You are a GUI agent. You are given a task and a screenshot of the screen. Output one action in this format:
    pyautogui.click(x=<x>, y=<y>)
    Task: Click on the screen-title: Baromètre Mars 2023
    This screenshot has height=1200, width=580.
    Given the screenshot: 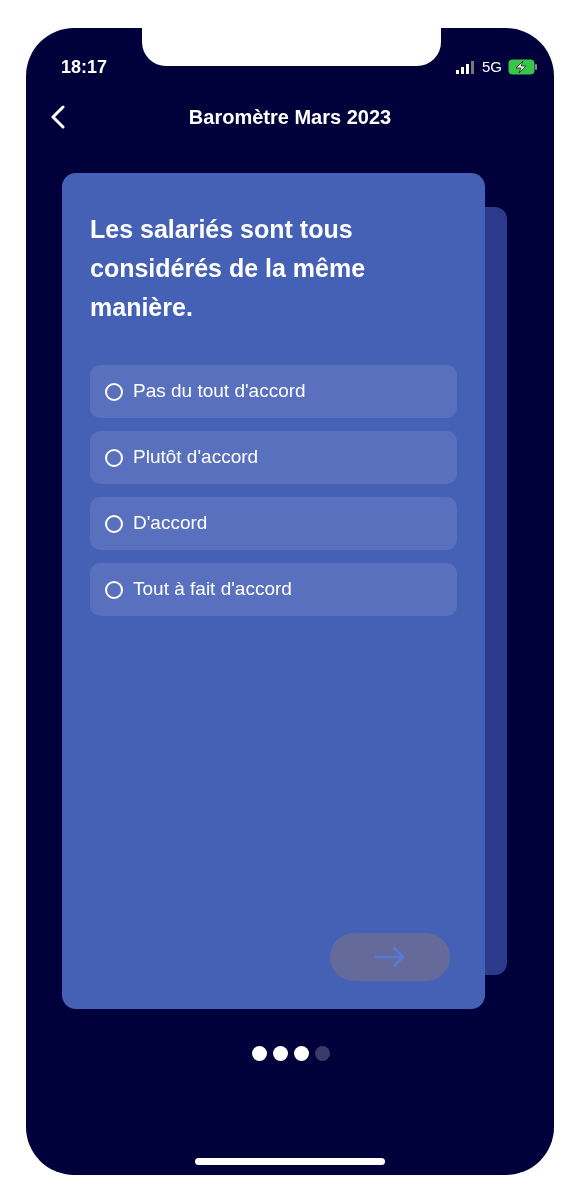 What is the action you would take?
    pyautogui.click(x=290, y=117)
    